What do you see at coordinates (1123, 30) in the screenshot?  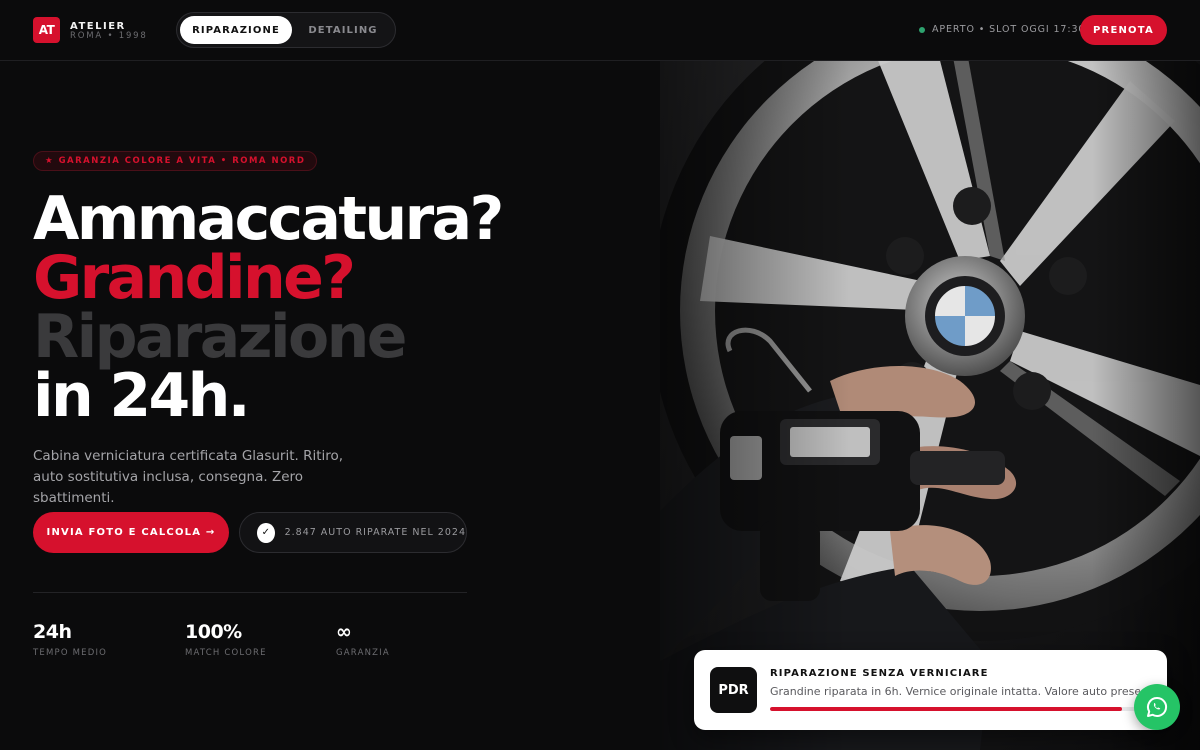 I see `book-button: PRENOTA` at bounding box center [1123, 30].